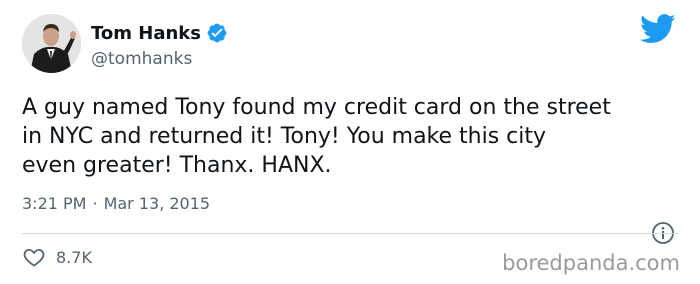 The image size is (700, 284). I want to click on like-count: 8.7K, so click(74, 257).